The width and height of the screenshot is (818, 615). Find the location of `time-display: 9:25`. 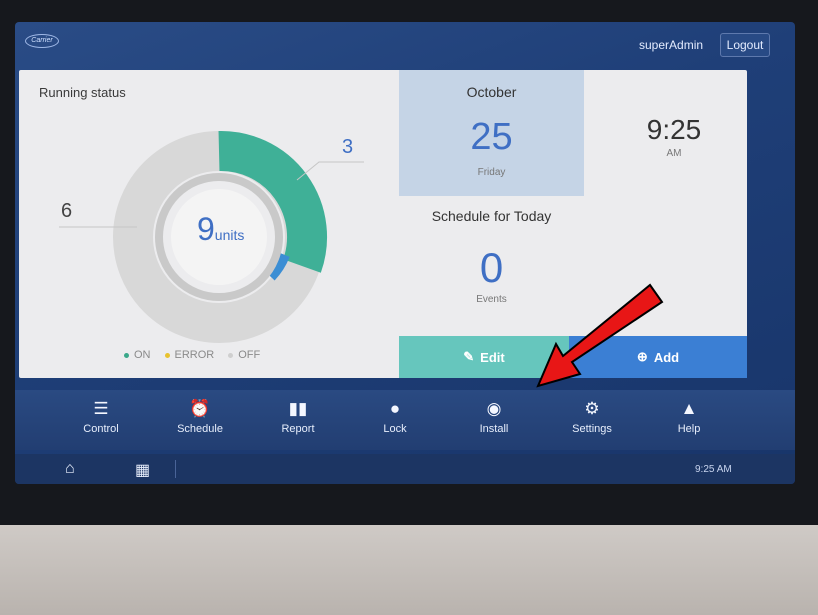

time-display: 9:25 is located at coordinates (674, 129).